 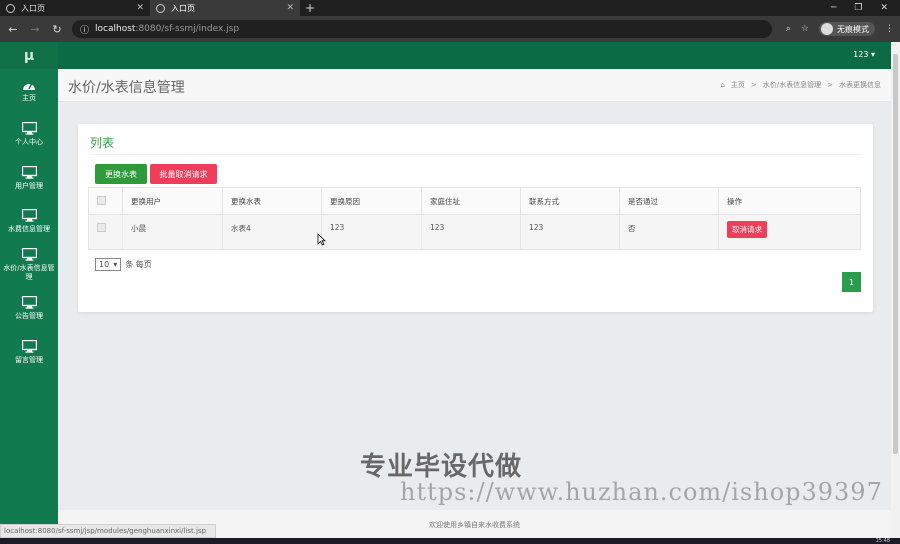 I want to click on cell-reason: 123, so click(x=371, y=232).